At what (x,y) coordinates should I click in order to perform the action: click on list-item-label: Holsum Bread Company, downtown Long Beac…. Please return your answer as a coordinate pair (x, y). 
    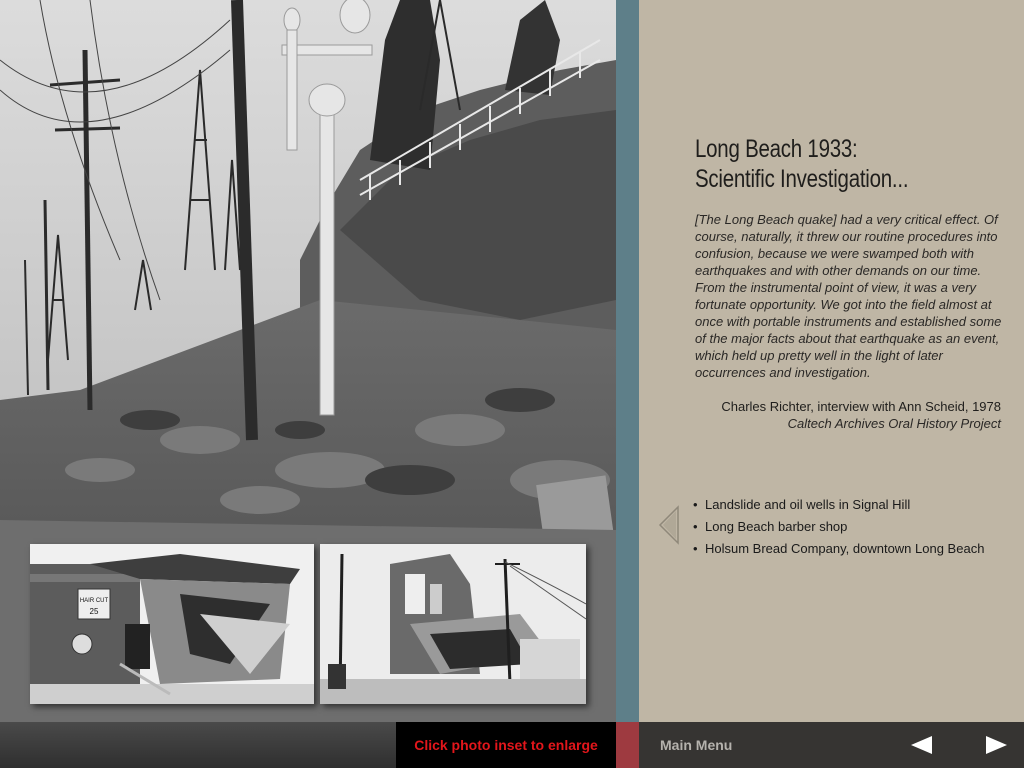
    Looking at the image, I should click on (845, 548).